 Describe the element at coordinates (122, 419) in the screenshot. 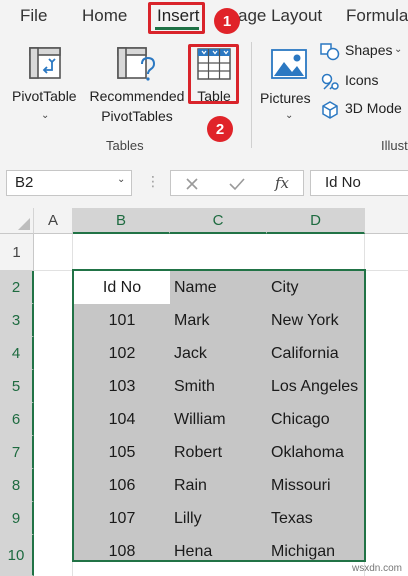

I see `cell-id: 104` at that location.